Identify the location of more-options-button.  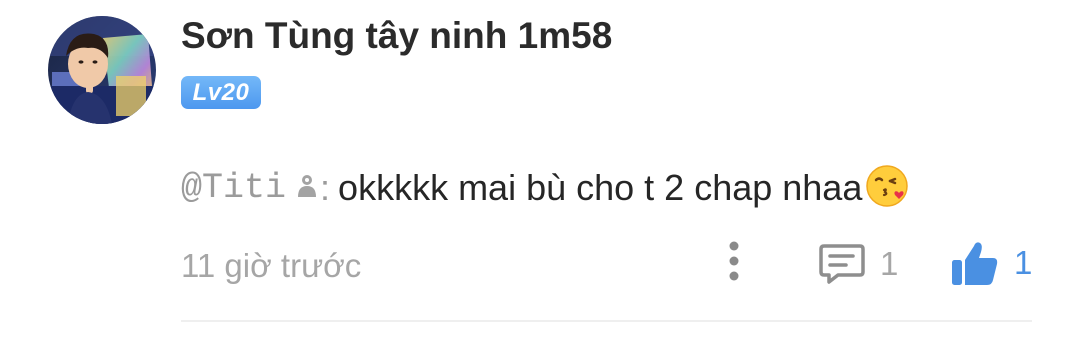
(734, 262).